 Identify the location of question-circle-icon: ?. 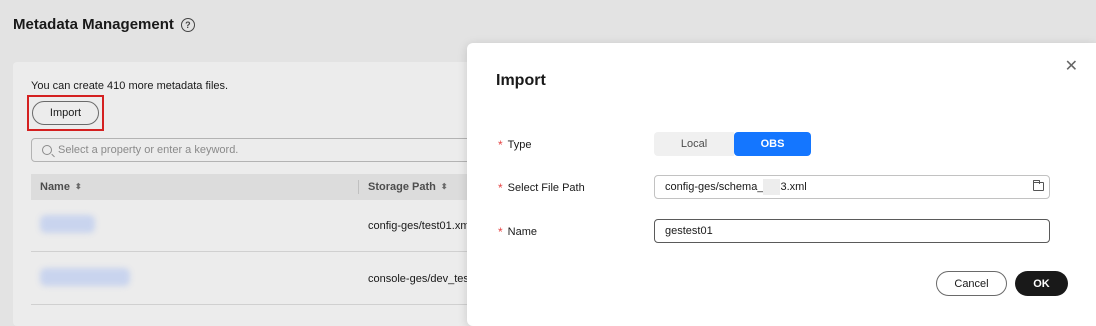
(187, 24).